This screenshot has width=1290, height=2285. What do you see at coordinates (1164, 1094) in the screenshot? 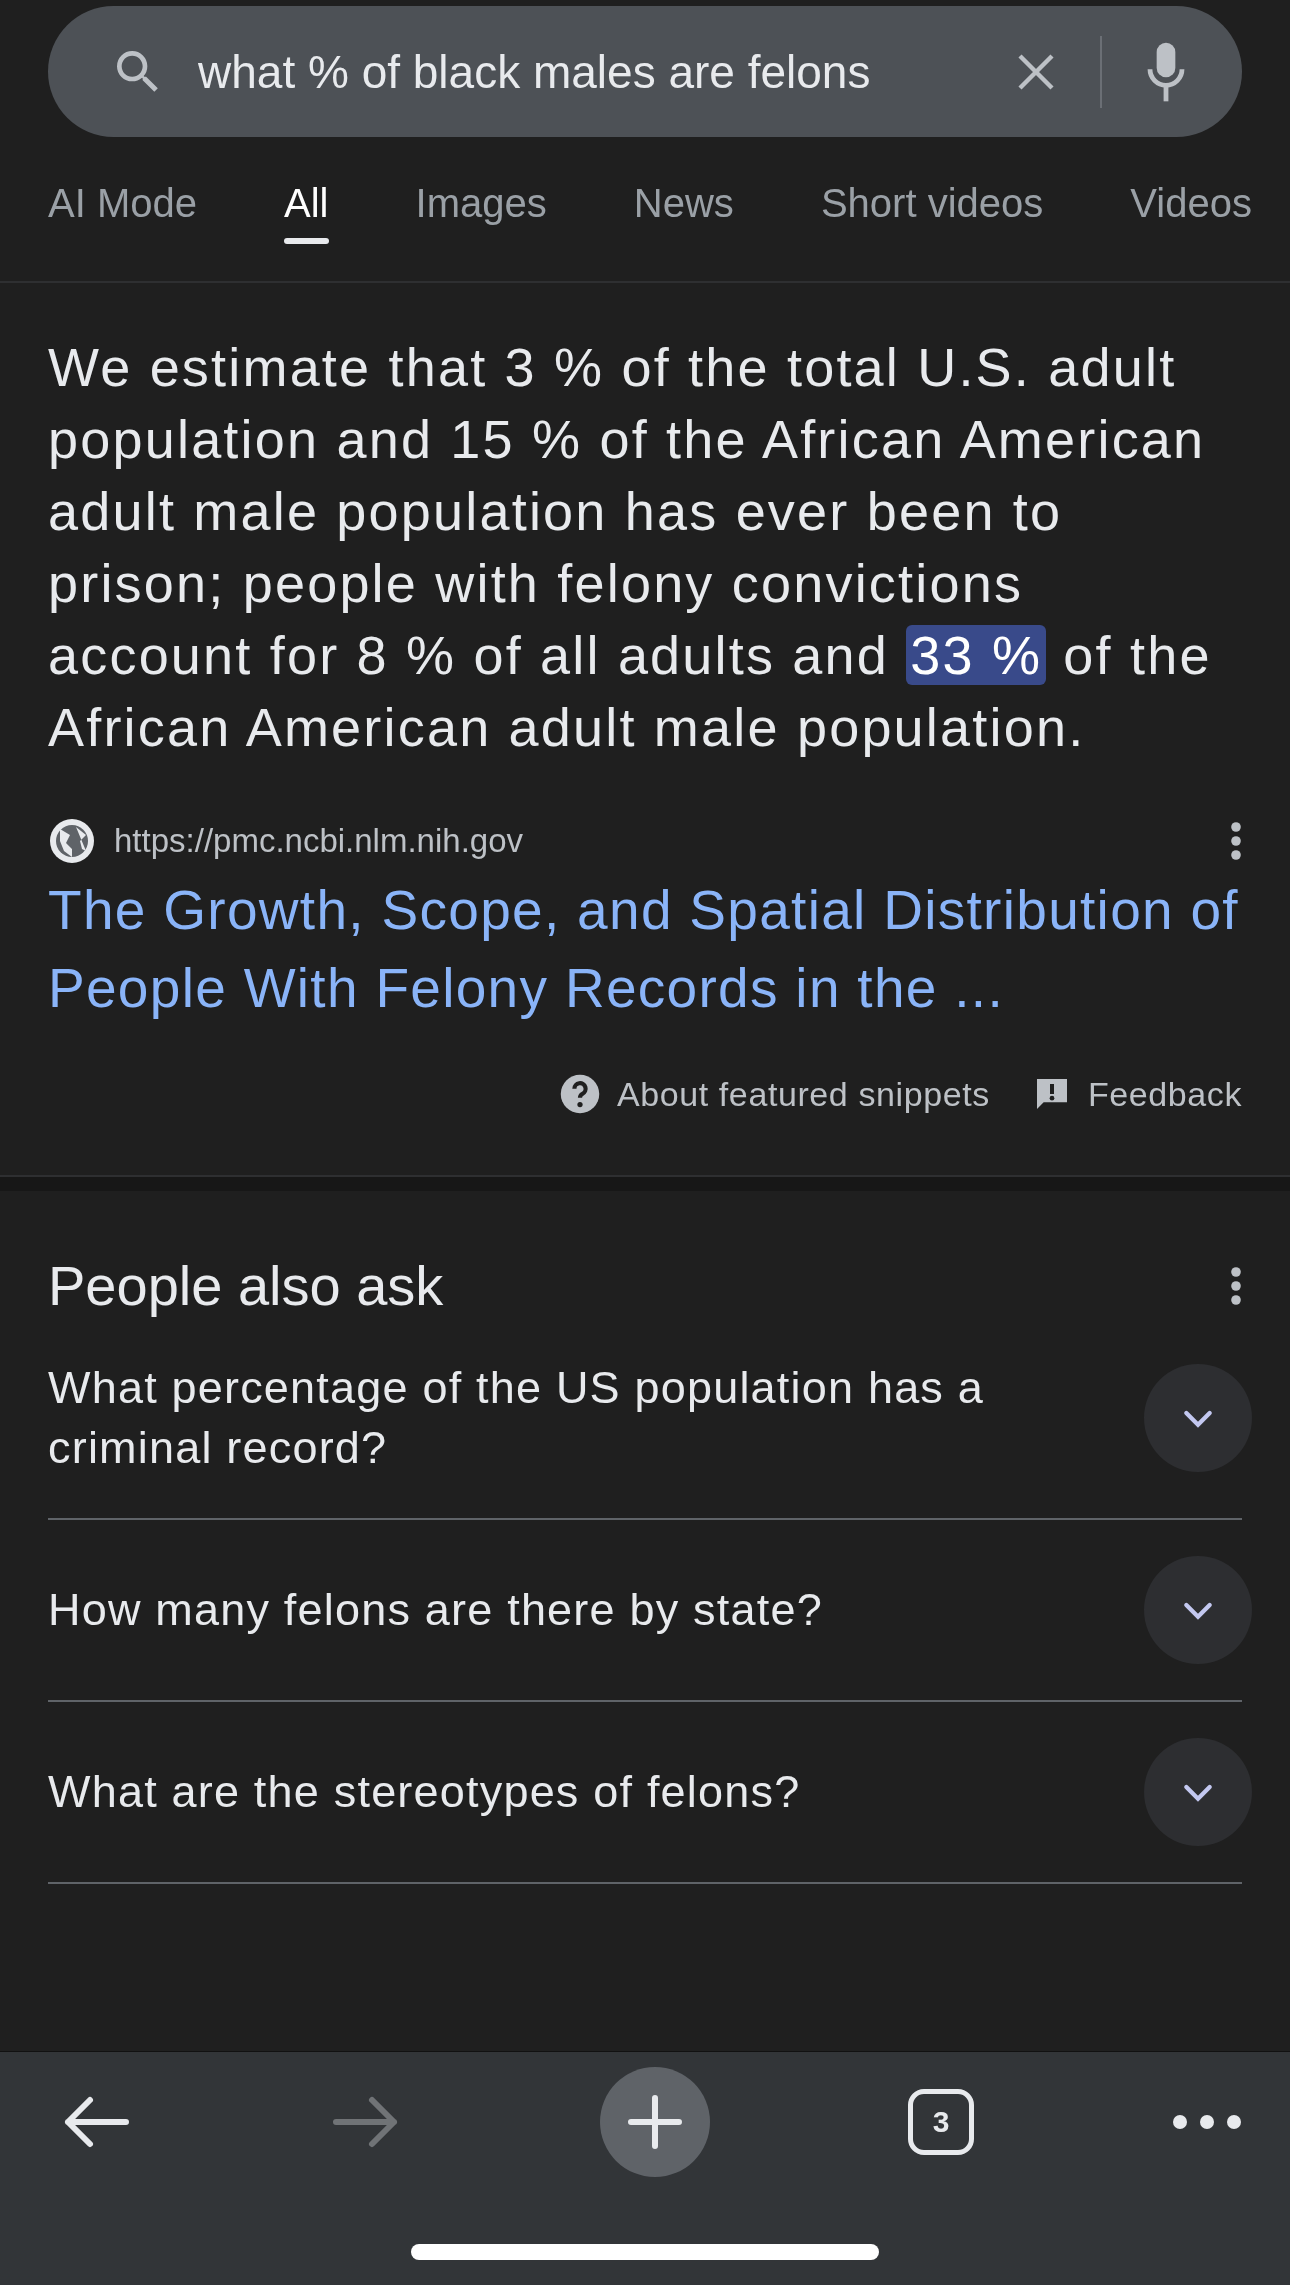
I see `feedback-link: Feedback` at bounding box center [1164, 1094].